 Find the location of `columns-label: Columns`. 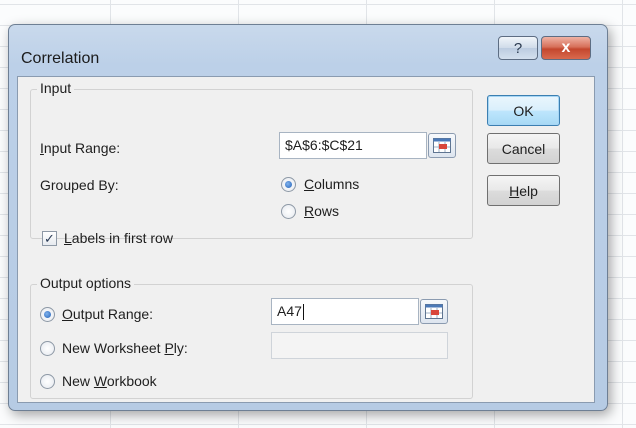

columns-label: Columns is located at coordinates (331, 184).